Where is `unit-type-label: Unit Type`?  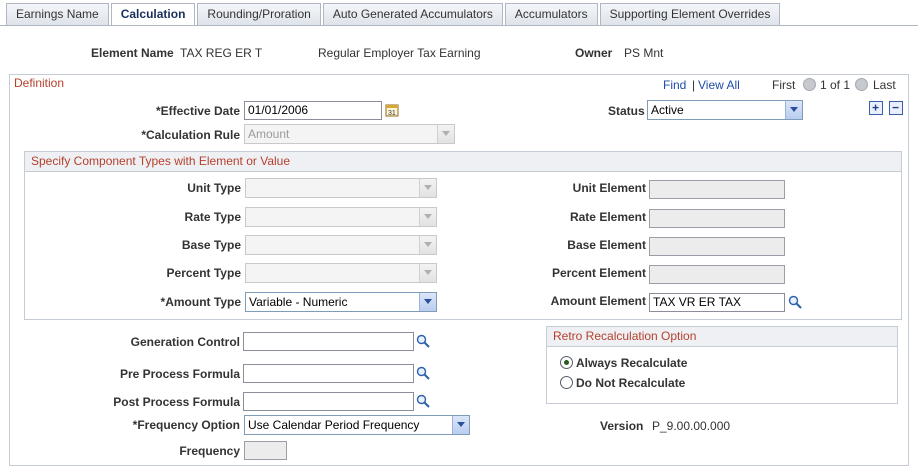
unit-type-label: Unit Type is located at coordinates (214, 188).